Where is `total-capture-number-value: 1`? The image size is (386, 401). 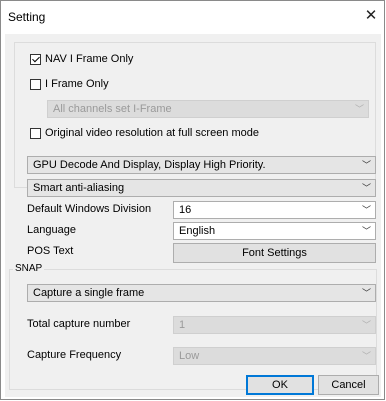 total-capture-number-value: 1 is located at coordinates (182, 325).